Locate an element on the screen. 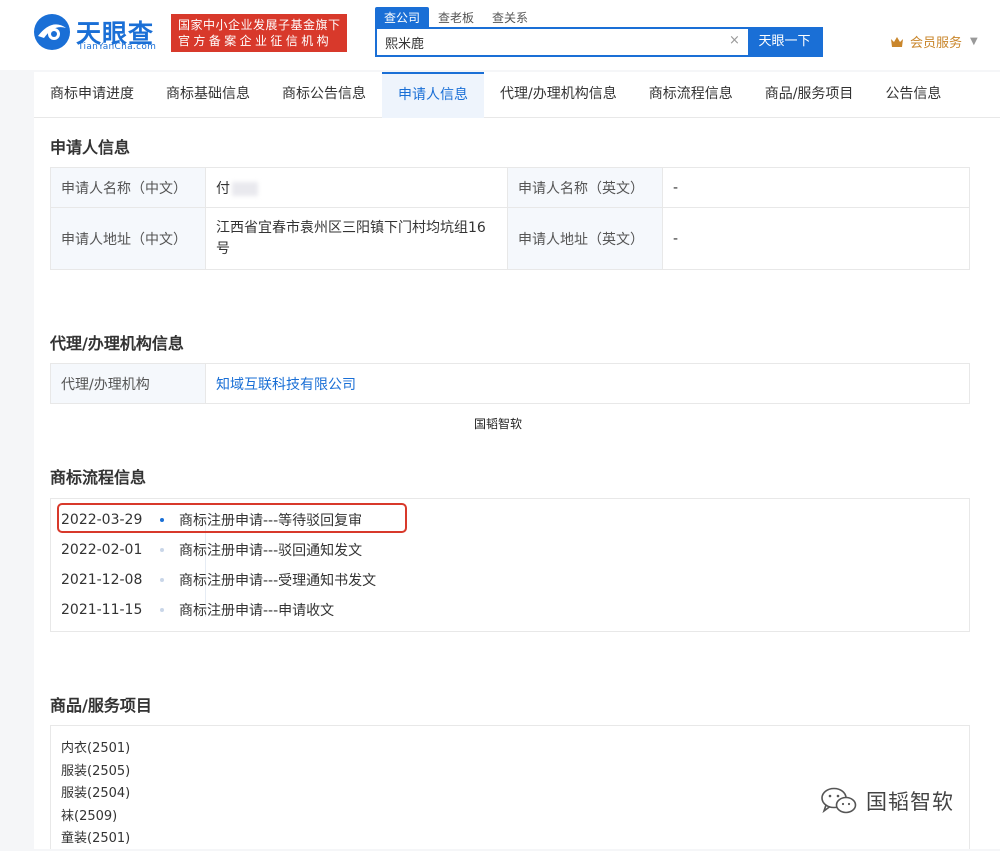  flow-item: 2021-11-15 商标注册申请---申请收文 is located at coordinates (197, 610).